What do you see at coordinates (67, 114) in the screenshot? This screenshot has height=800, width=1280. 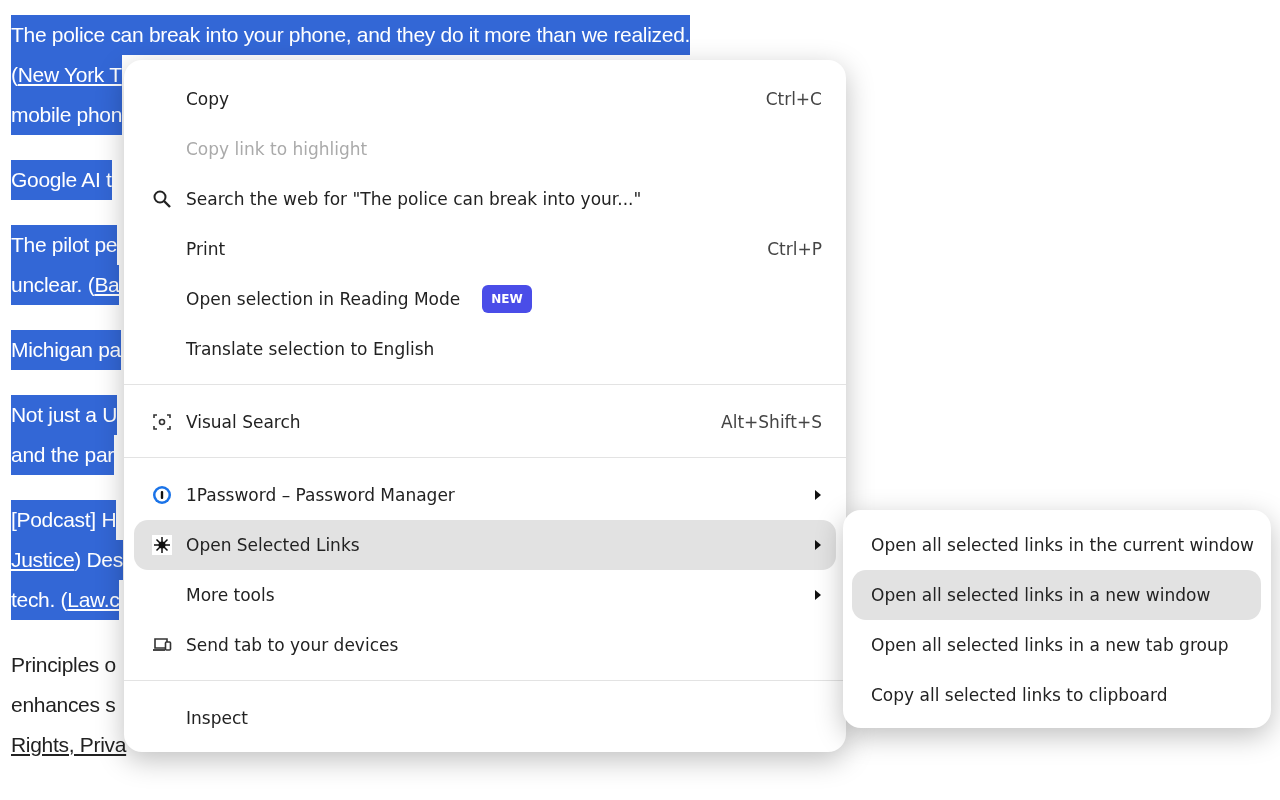 I see `text: mobile phon` at bounding box center [67, 114].